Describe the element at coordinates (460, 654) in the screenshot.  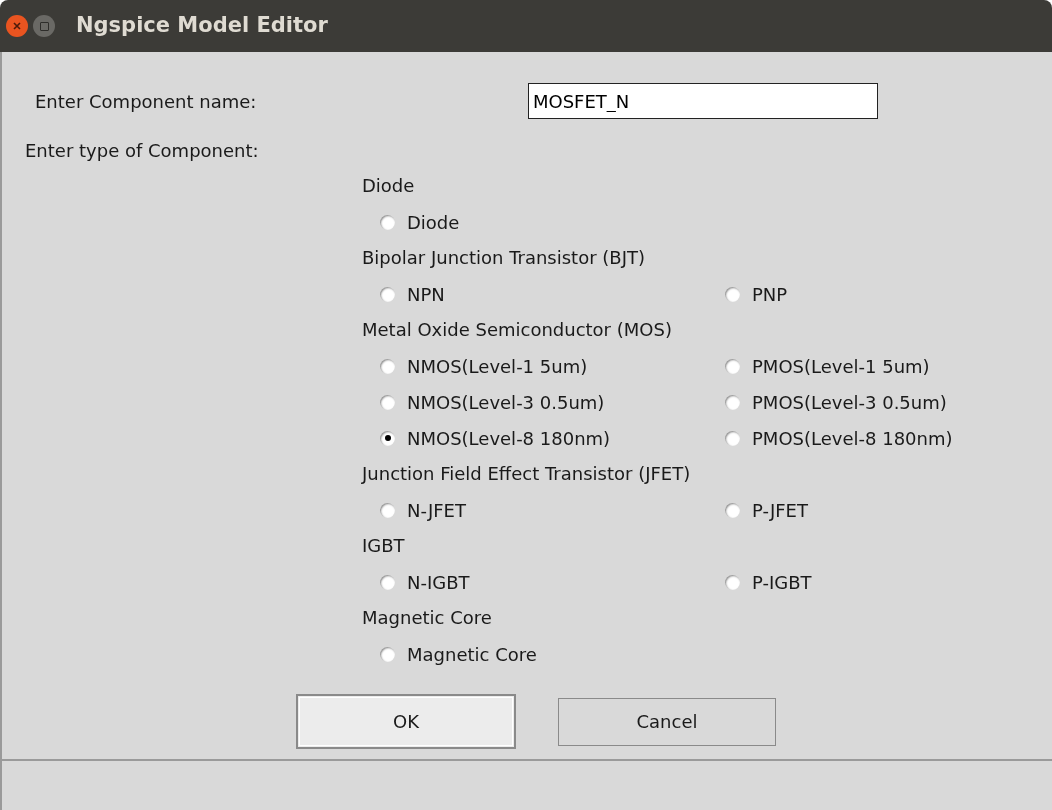
I see `radio-option: Magnetic Core` at that location.